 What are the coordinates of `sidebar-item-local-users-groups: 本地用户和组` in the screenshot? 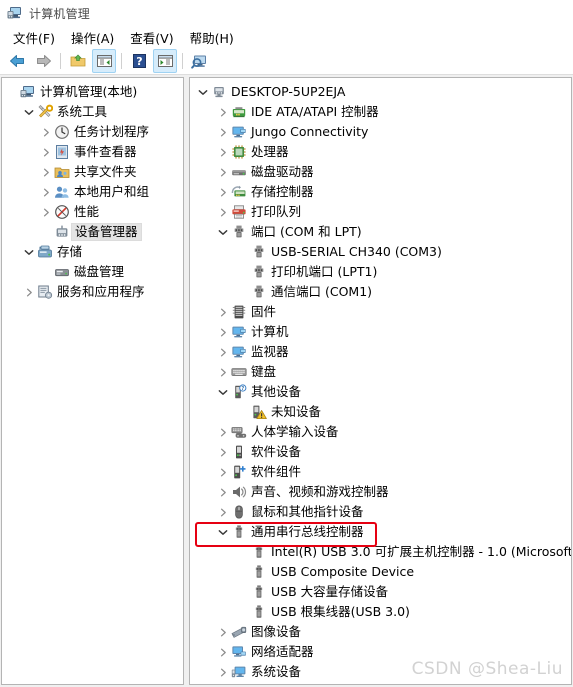 It's located at (92, 192).